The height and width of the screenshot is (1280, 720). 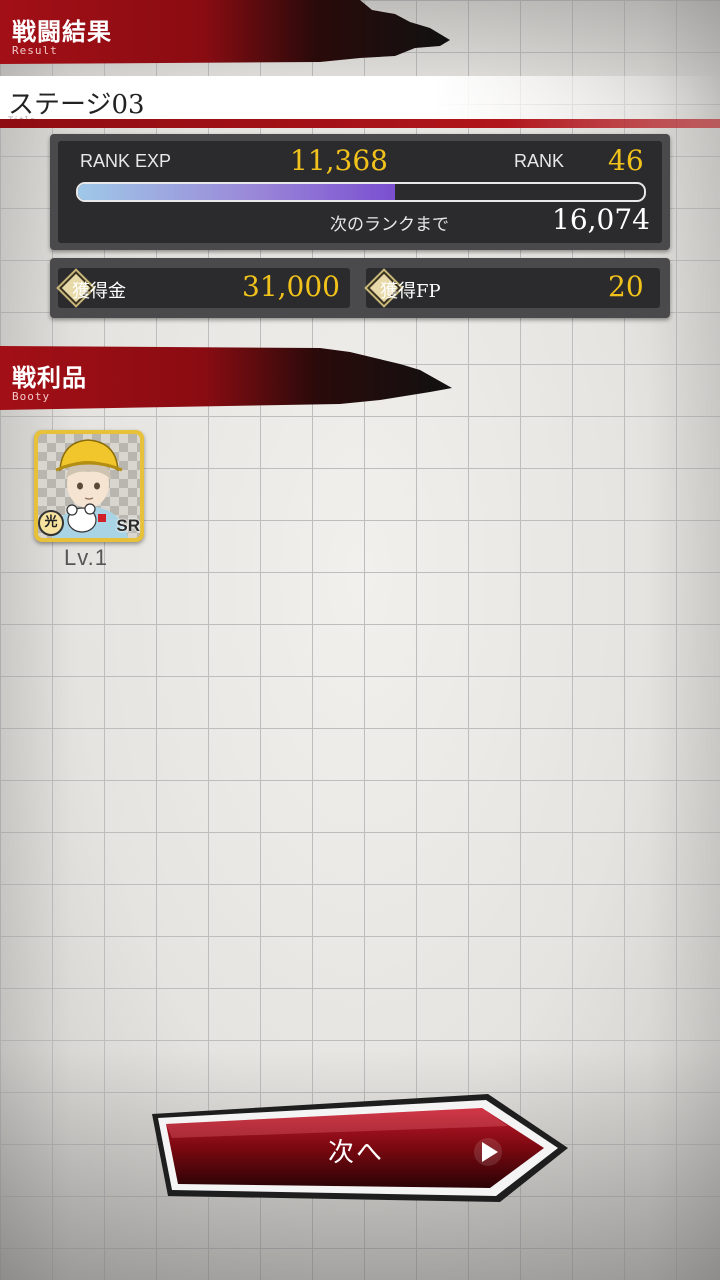 What do you see at coordinates (204, 288) in the screenshot?
I see `money-box: 獲得金 31,000` at bounding box center [204, 288].